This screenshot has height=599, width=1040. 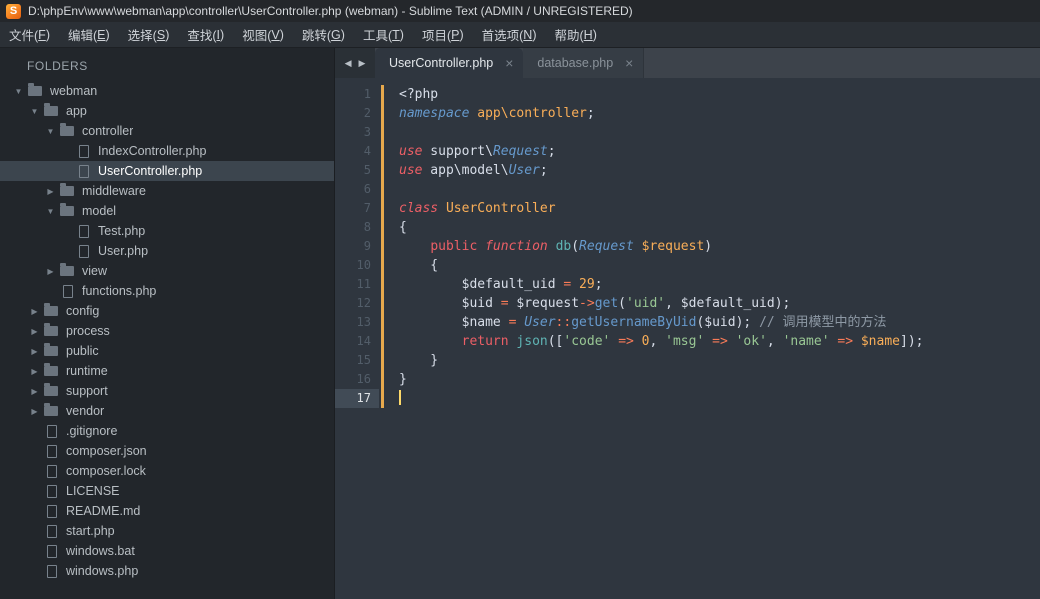 I want to click on code-line-6: 6, so click(x=687, y=189).